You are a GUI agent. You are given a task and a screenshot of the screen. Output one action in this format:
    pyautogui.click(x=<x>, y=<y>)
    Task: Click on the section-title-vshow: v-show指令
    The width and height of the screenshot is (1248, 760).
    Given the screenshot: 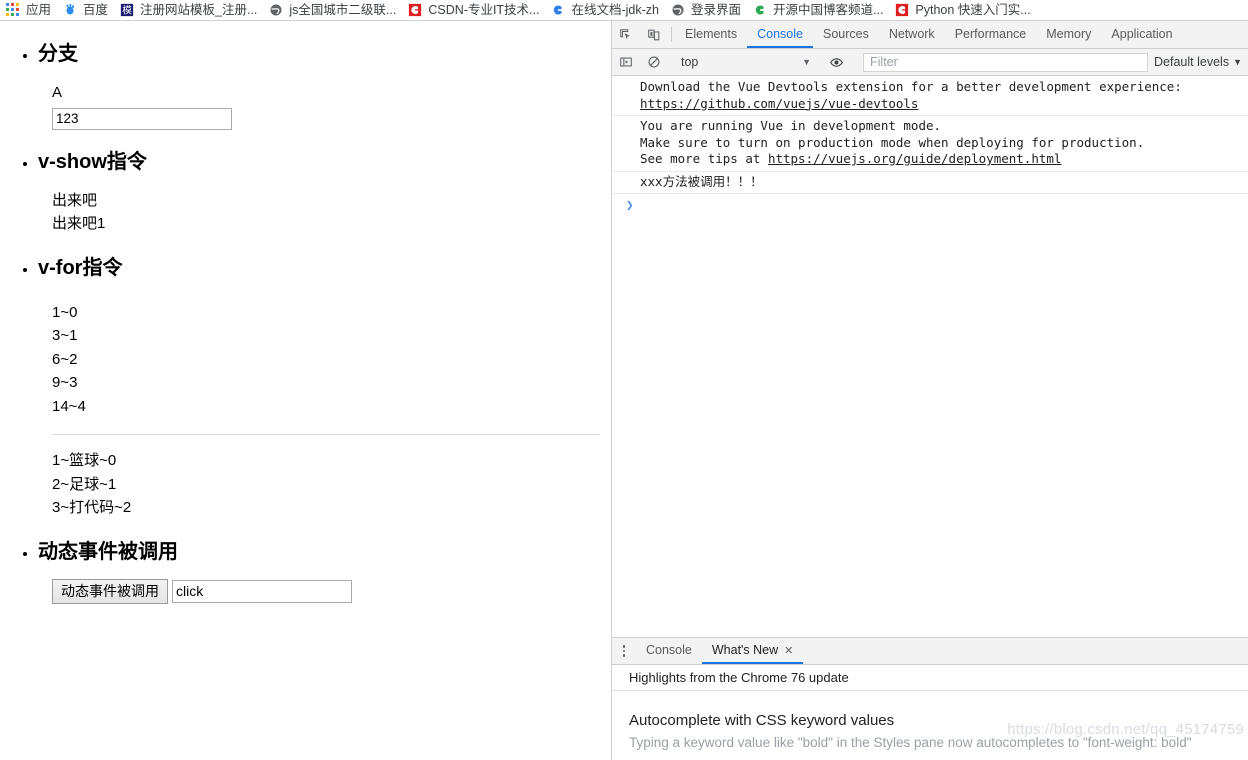 What is the action you would take?
    pyautogui.click(x=92, y=161)
    